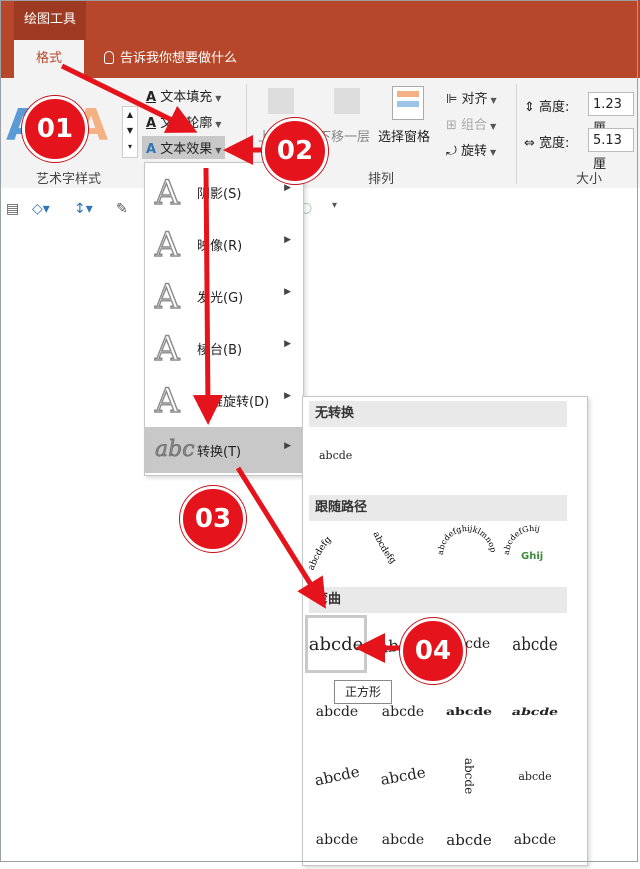 The image size is (640, 869). What do you see at coordinates (151, 149) in the screenshot?
I see `text-effects-icon: A` at bounding box center [151, 149].